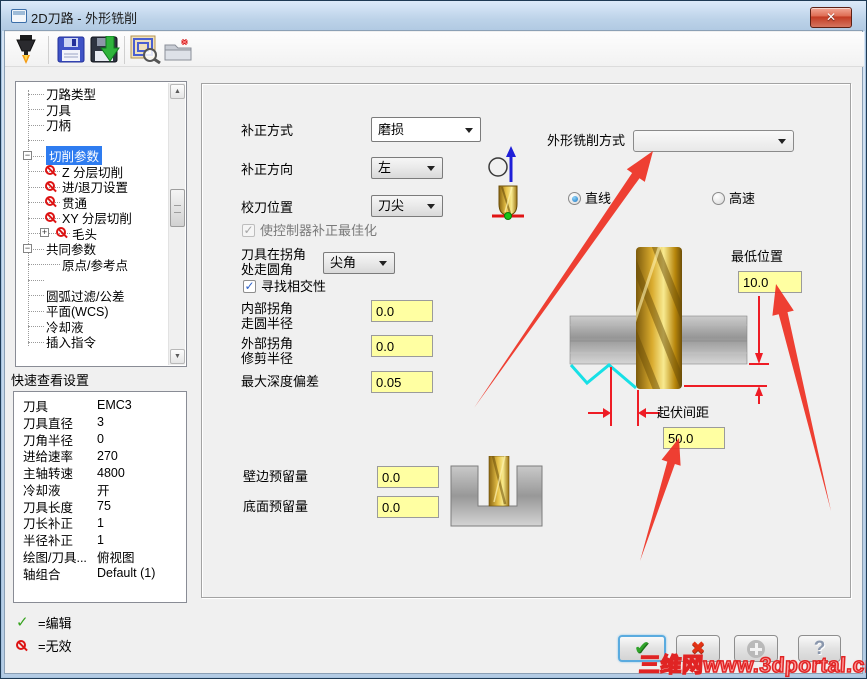 The width and height of the screenshot is (867, 679). I want to click on quick-view-row: 刀具 EMC3, so click(104, 405).